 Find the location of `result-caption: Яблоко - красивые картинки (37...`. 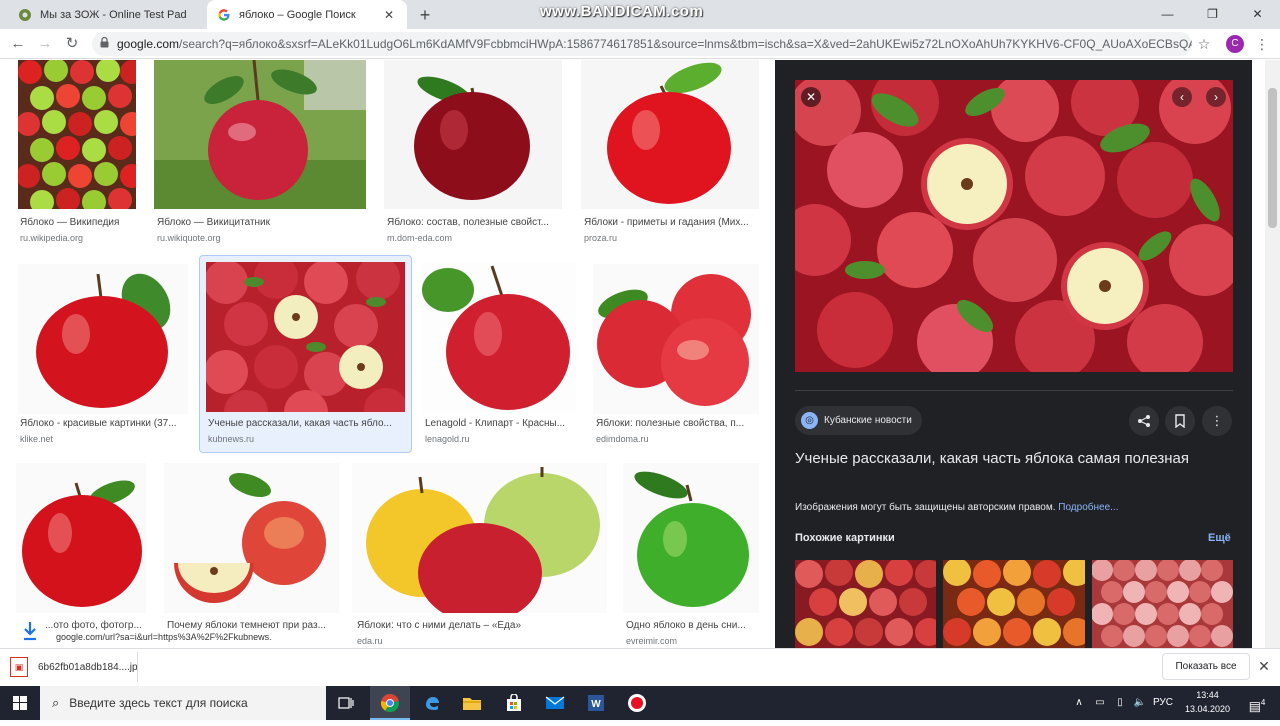

result-caption: Яблоко - красивые картинки (37... is located at coordinates (110, 423).